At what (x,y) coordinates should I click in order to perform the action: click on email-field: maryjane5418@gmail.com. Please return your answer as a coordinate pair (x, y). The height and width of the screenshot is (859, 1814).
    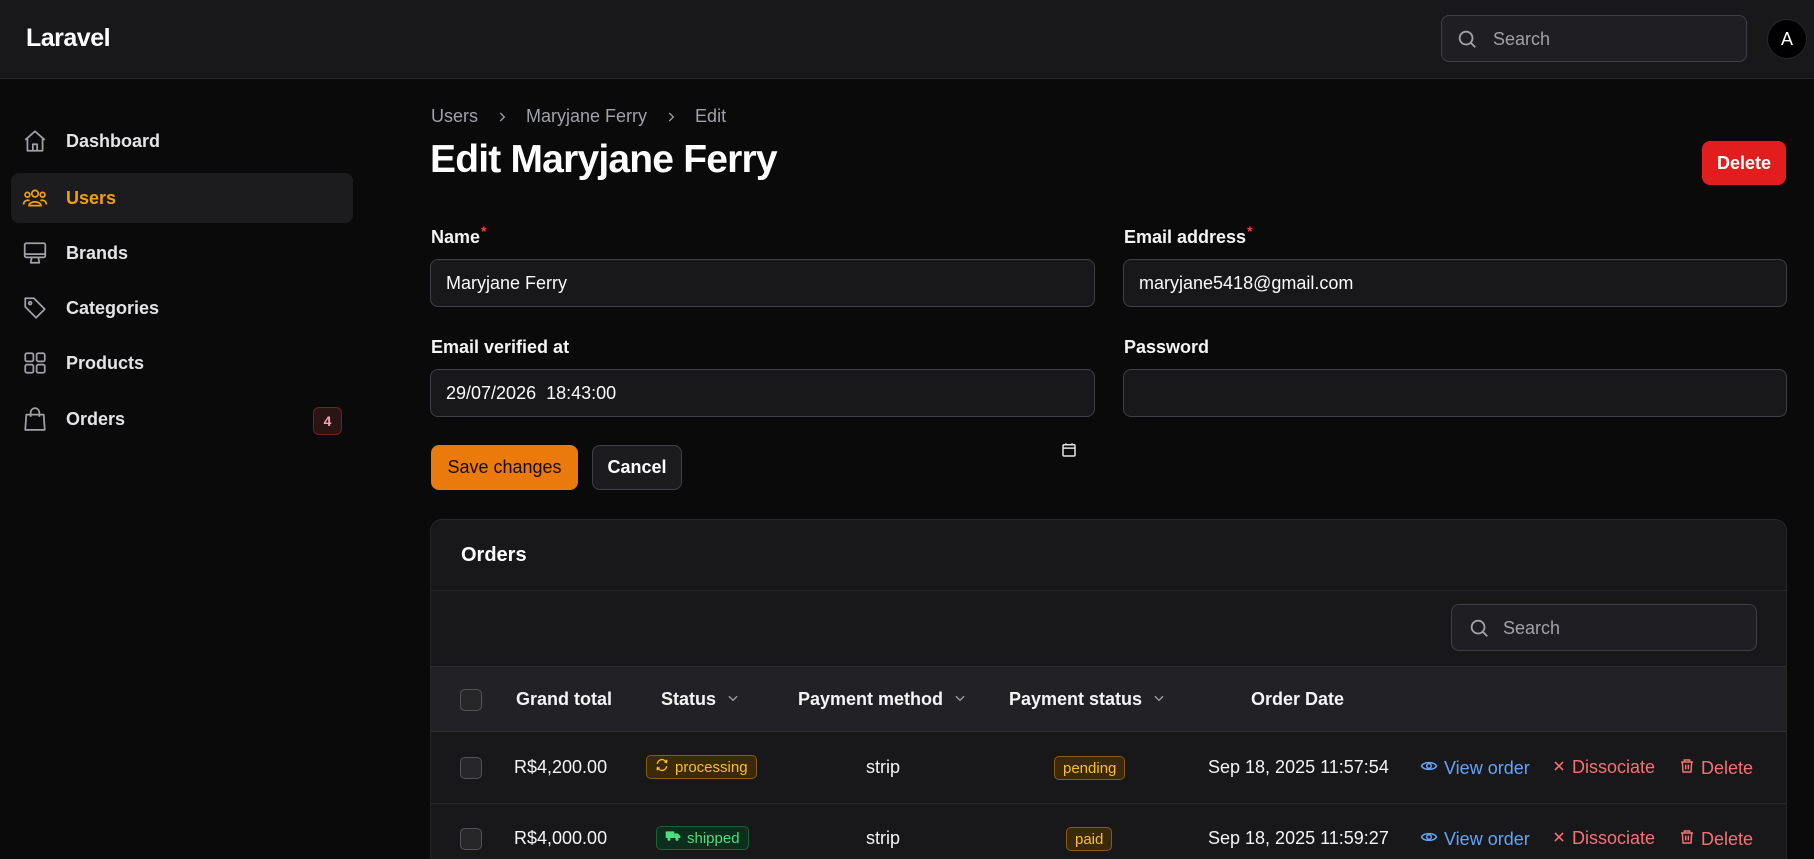
    Looking at the image, I should click on (1455, 283).